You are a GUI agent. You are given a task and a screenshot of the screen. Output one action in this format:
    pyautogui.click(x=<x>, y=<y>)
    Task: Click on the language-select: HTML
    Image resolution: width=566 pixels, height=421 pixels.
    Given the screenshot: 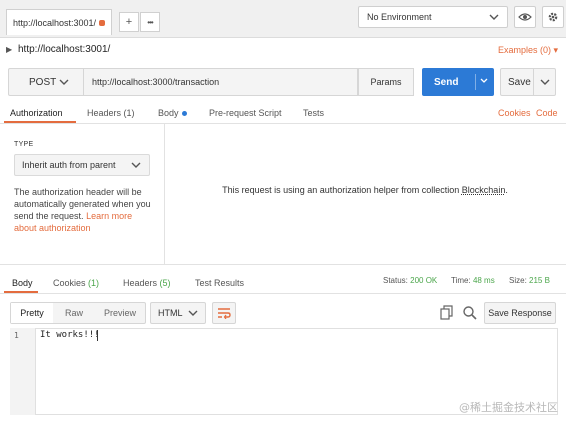 What is the action you would take?
    pyautogui.click(x=178, y=313)
    